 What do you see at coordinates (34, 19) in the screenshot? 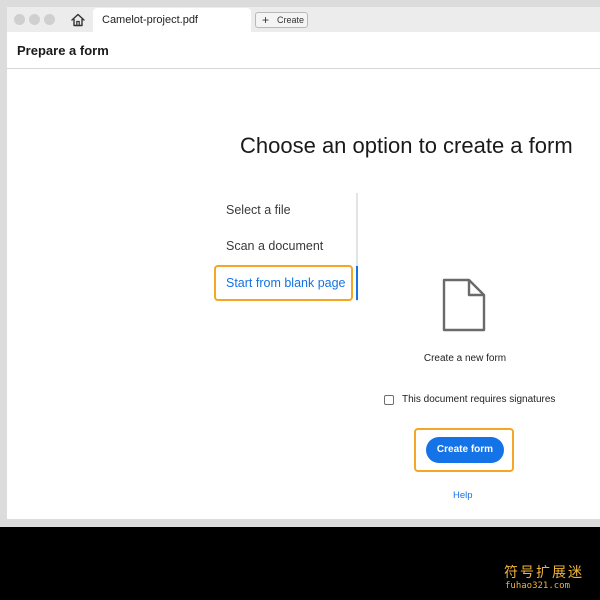
I see `window-minimize-control` at bounding box center [34, 19].